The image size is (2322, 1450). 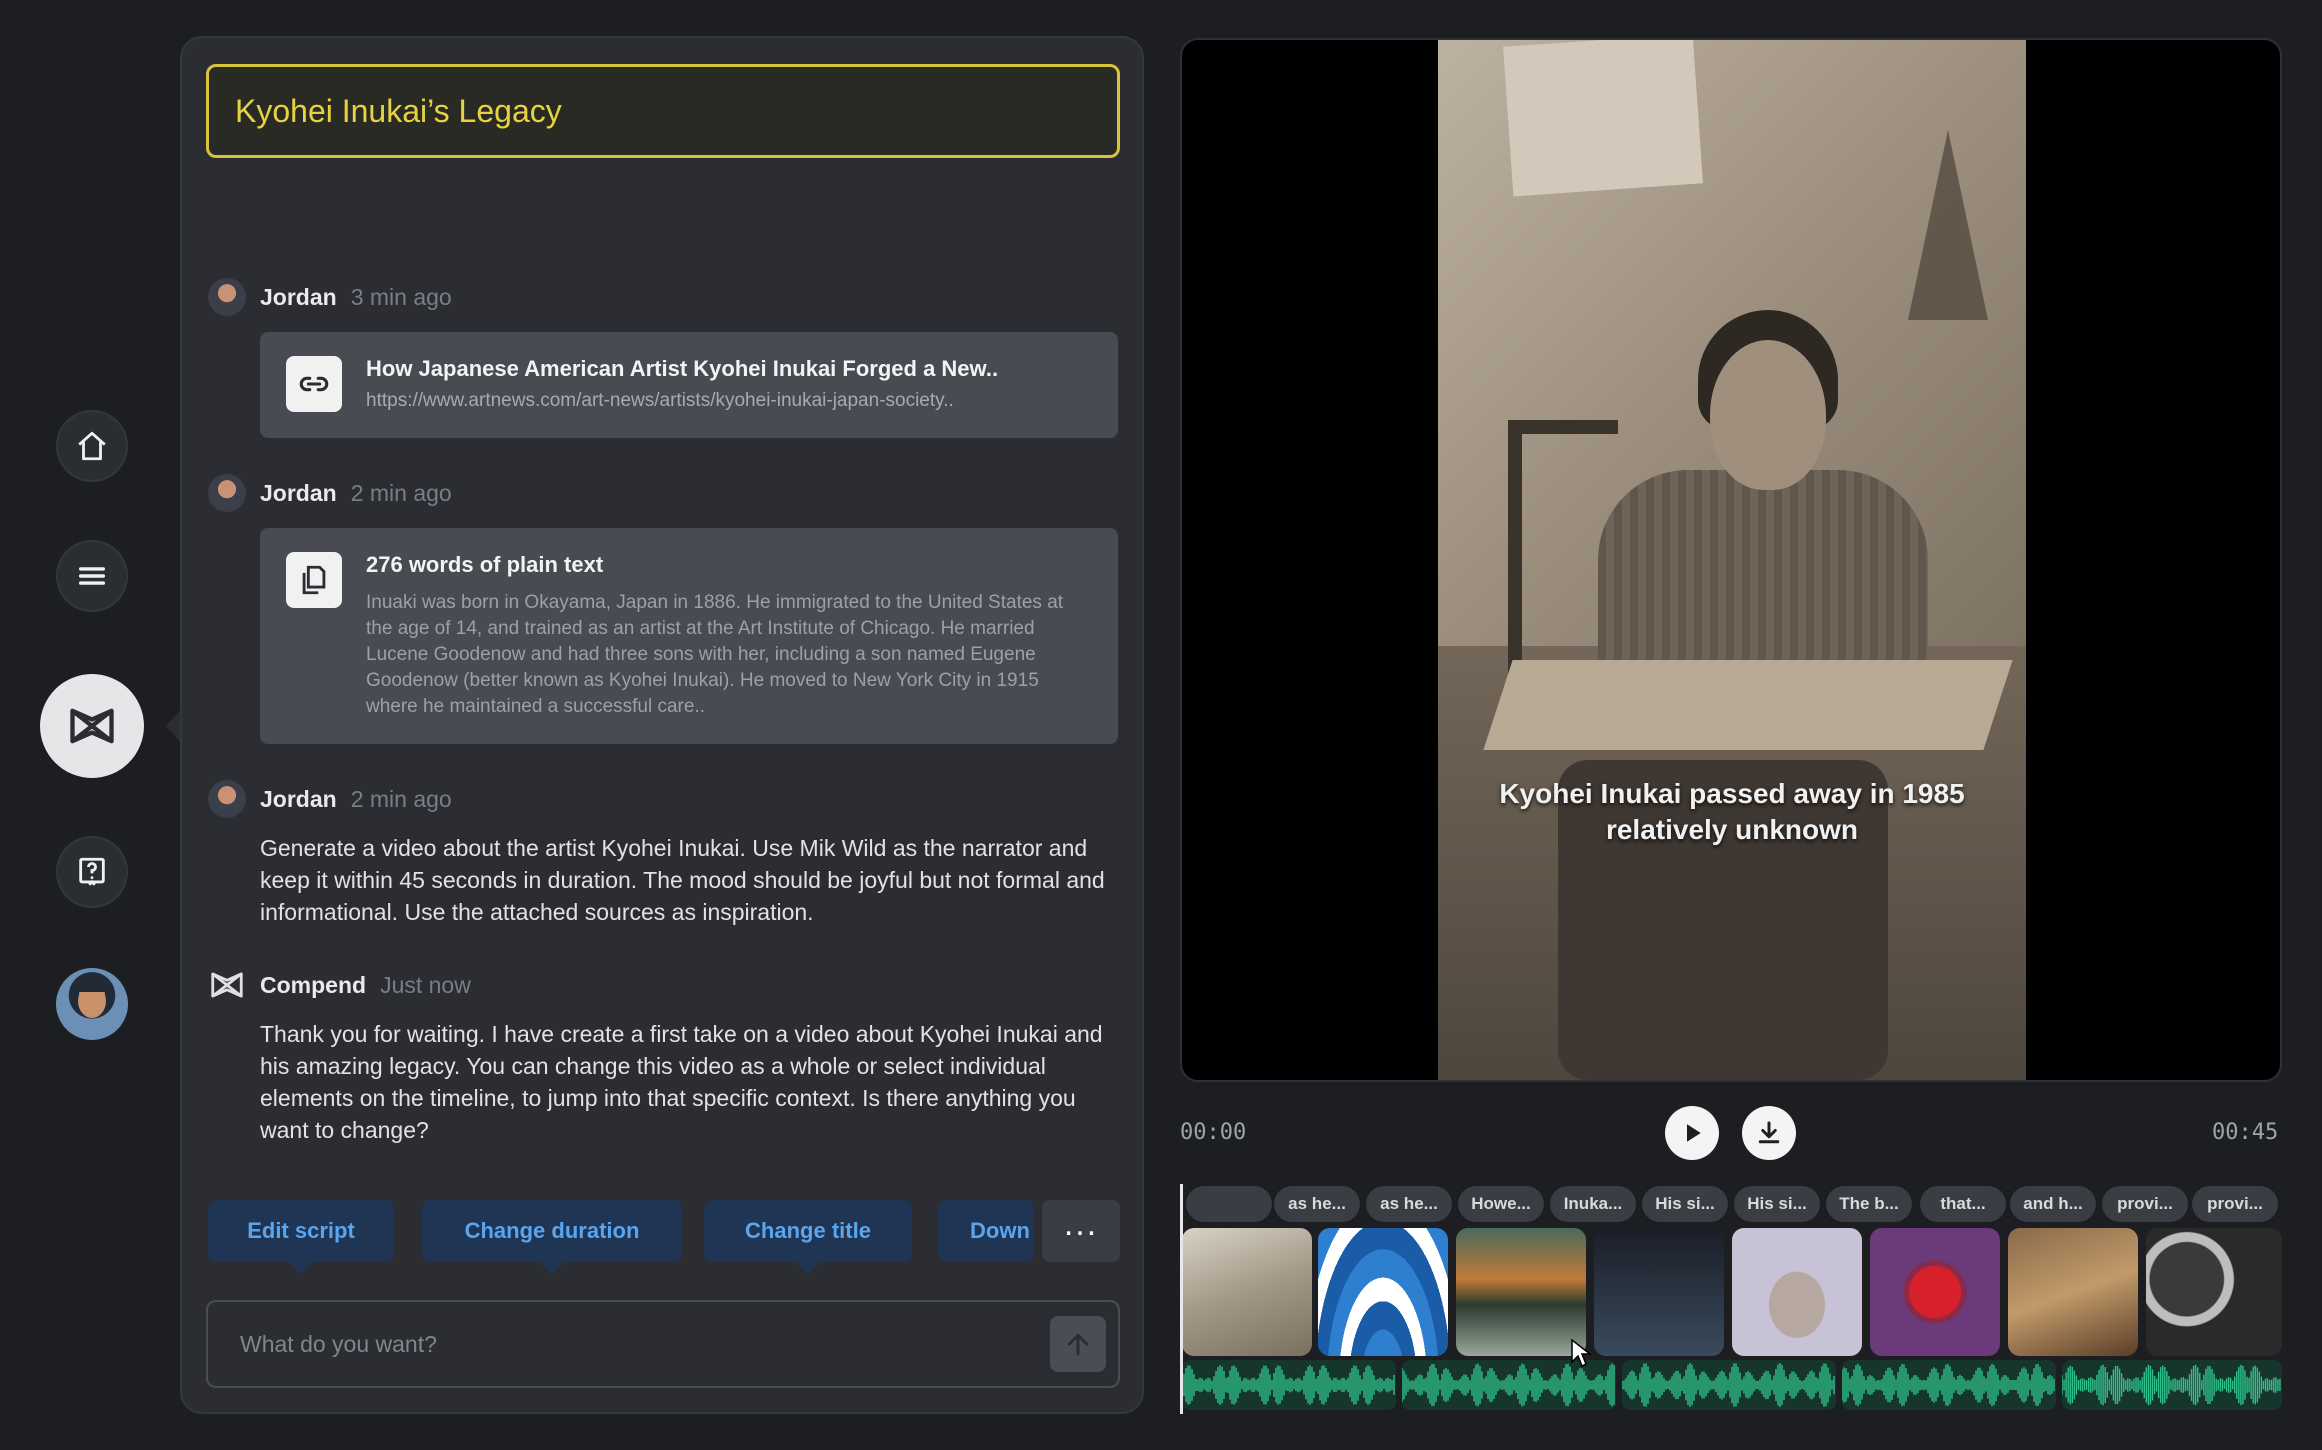 I want to click on current-time: 00:00, so click(x=1213, y=1132).